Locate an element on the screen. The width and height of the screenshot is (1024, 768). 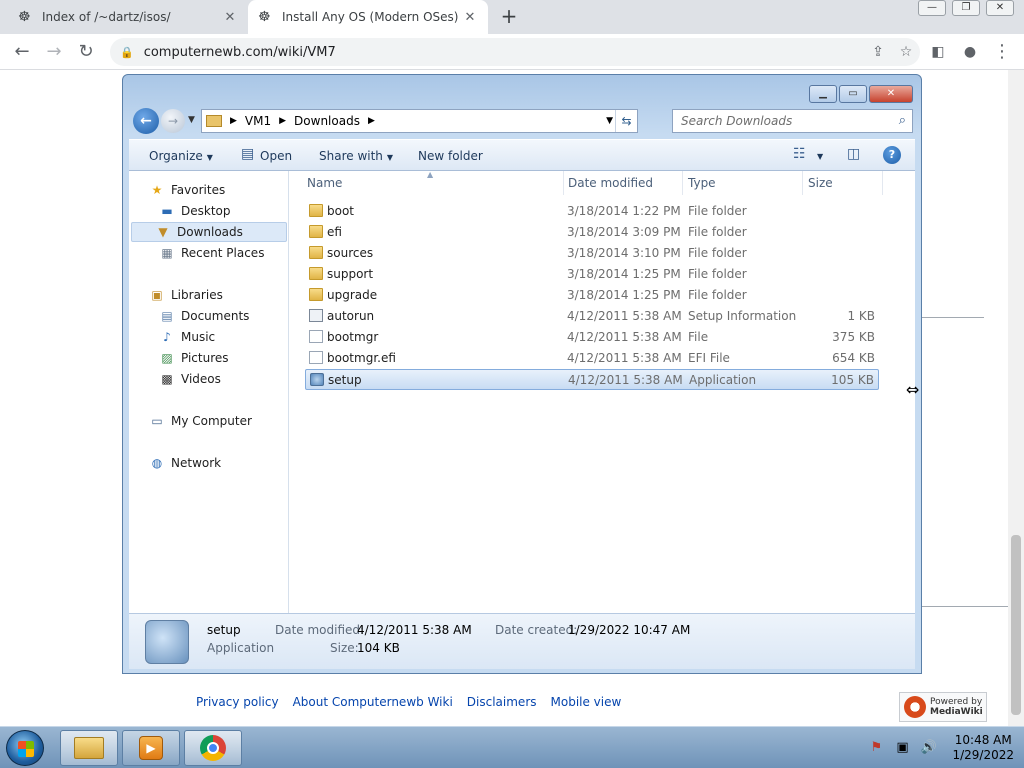
share-with-button: Share with ▼ is located at coordinates (356, 156).